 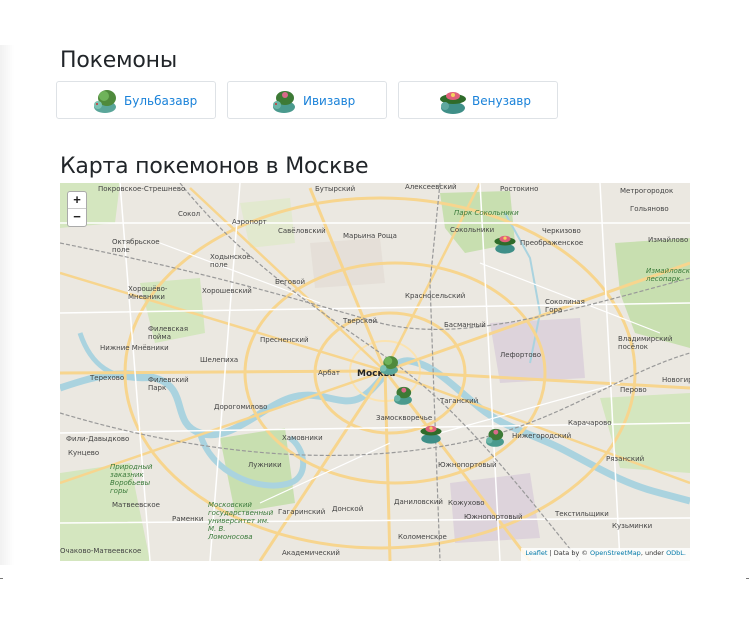 What do you see at coordinates (536, 553) in the screenshot?
I see `leaflet-link: Leaflet` at bounding box center [536, 553].